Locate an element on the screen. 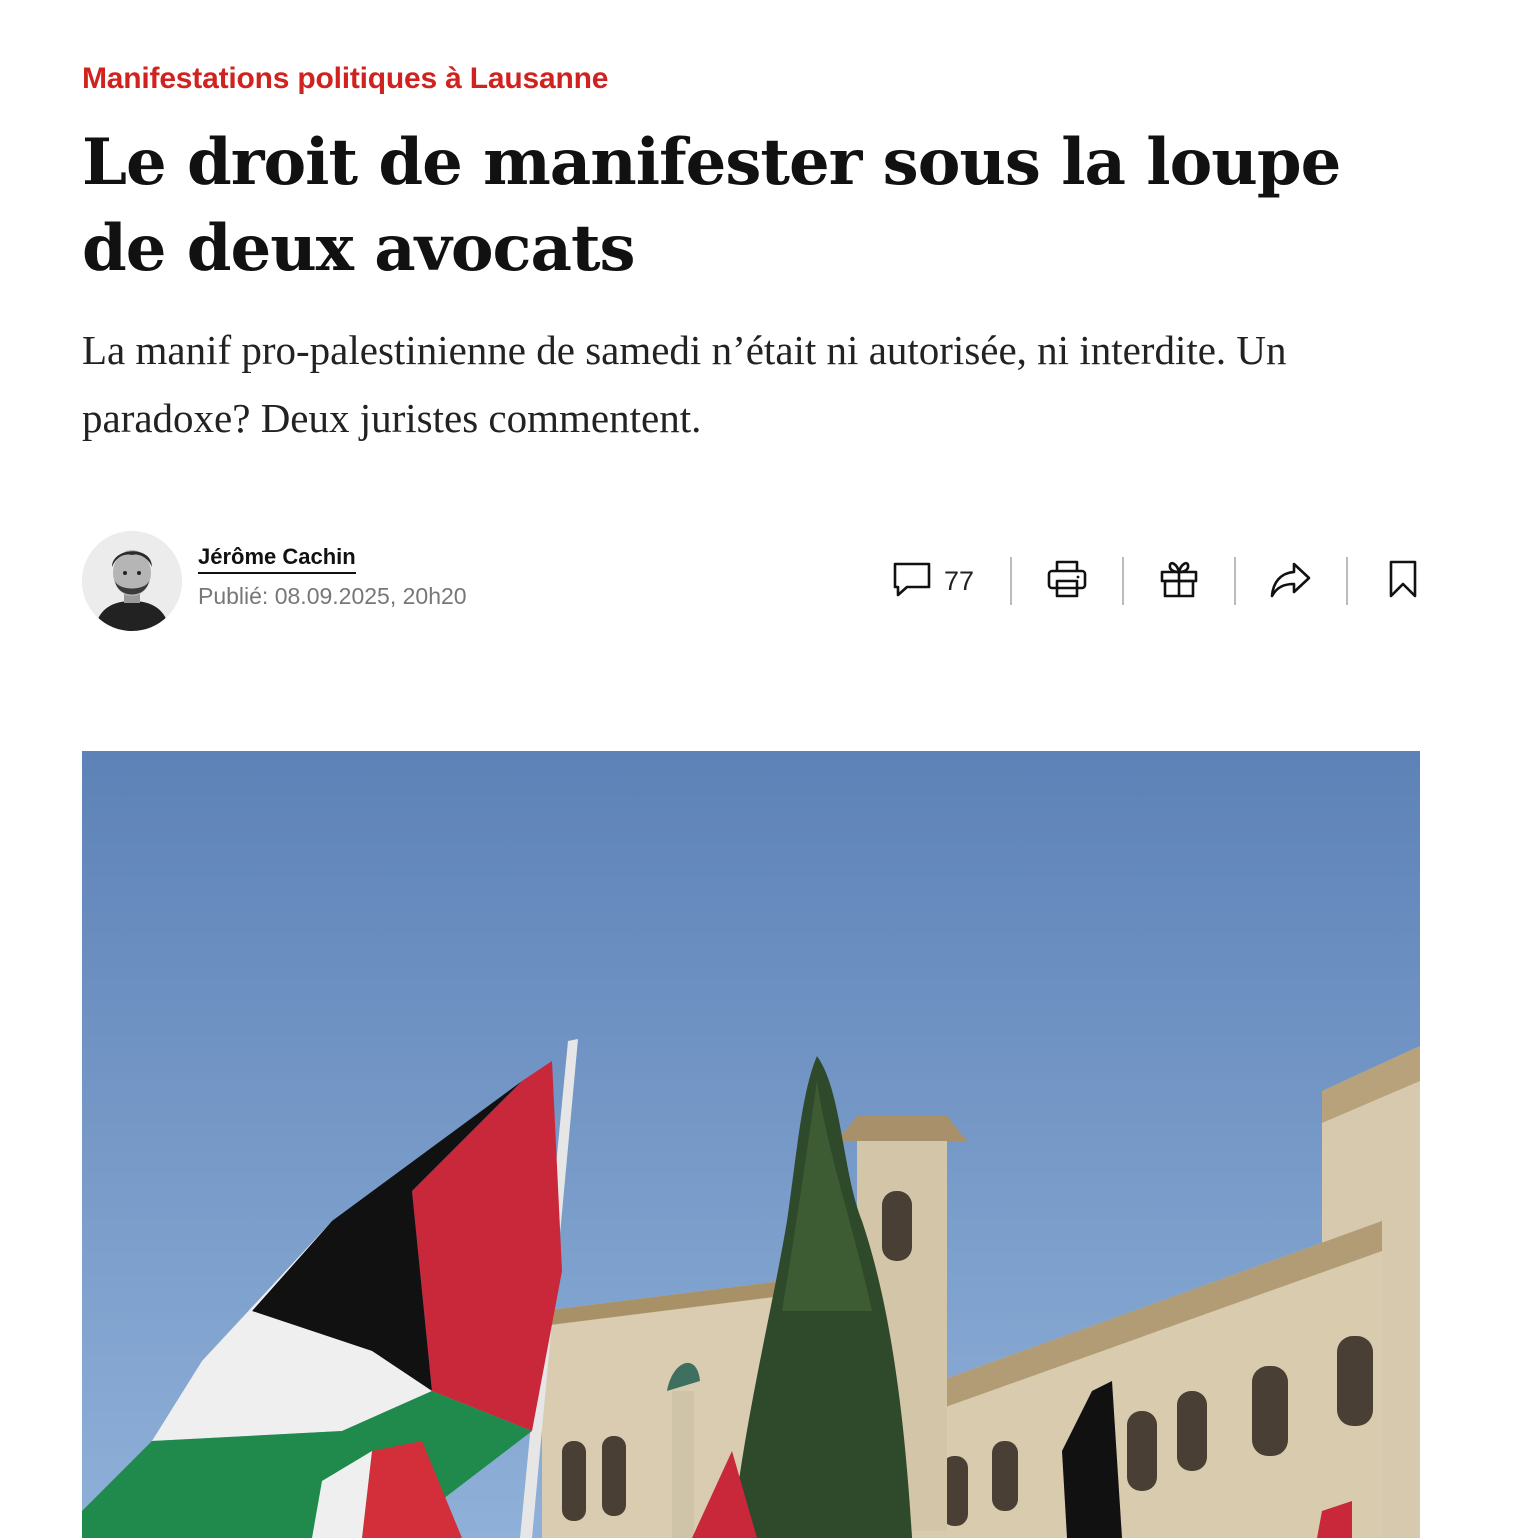  print-icon is located at coordinates (1067, 581).